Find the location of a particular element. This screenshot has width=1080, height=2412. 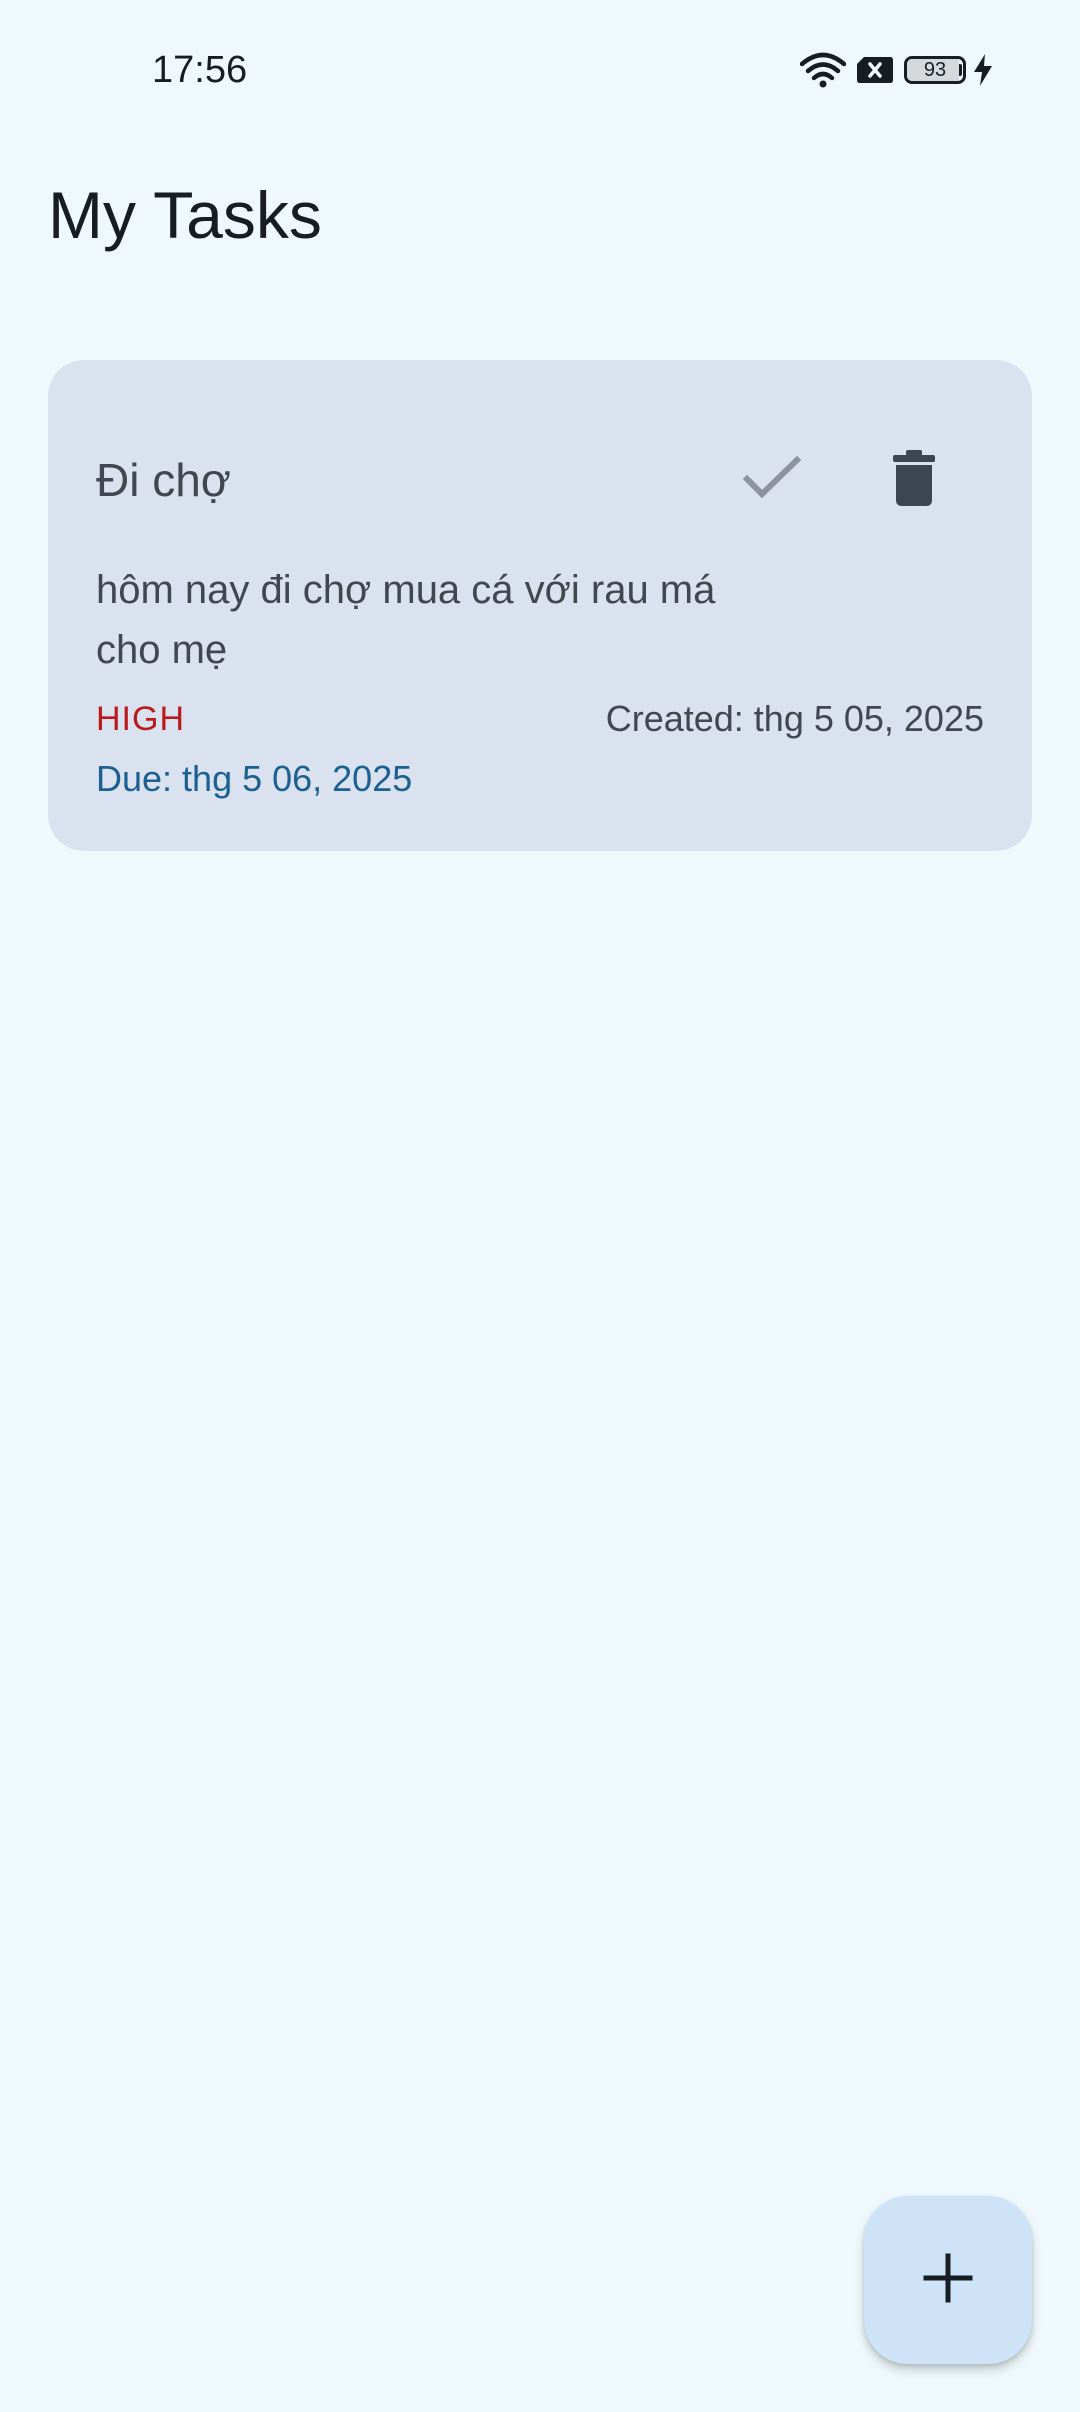

trash-icon is located at coordinates (914, 480).